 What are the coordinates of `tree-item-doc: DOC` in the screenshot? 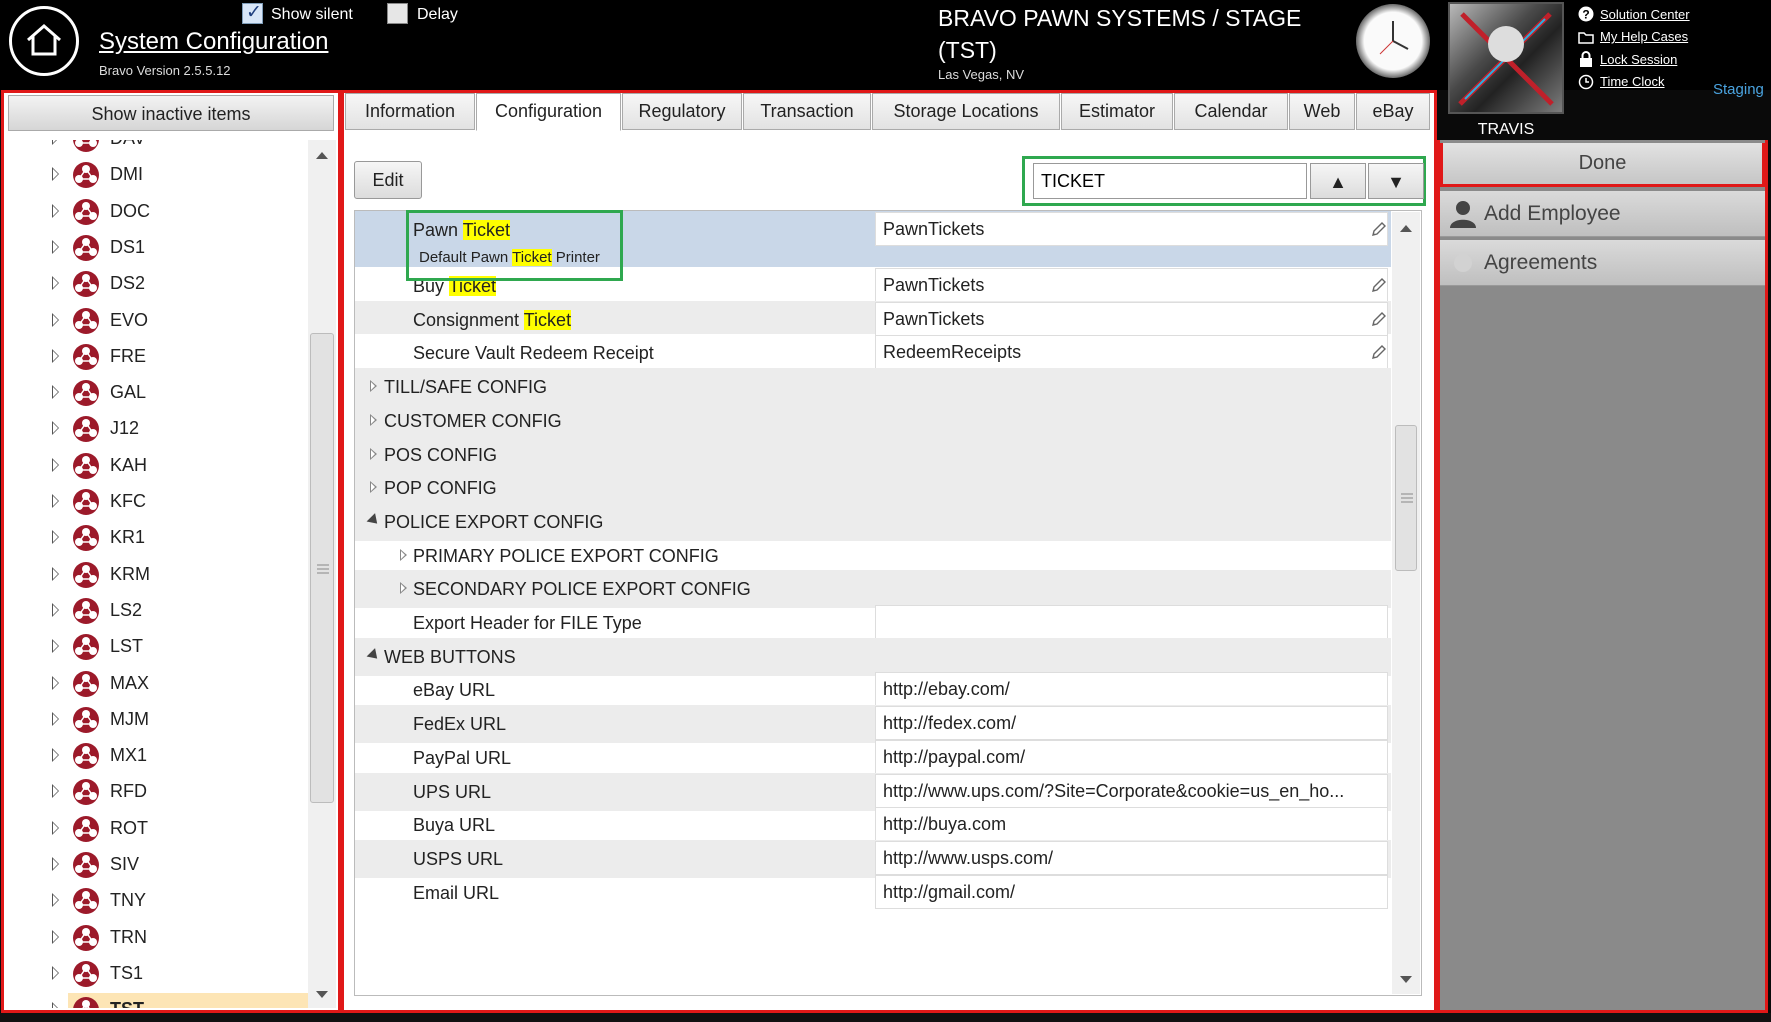 It's located at (156, 212).